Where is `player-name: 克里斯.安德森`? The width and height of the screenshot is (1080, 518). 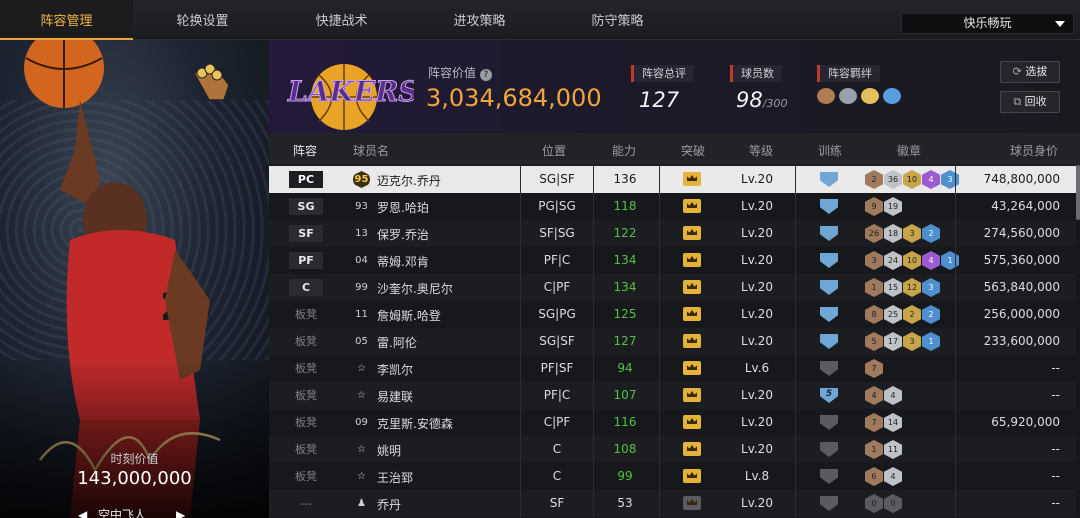
player-name: 克里斯.安德森 is located at coordinates (415, 423).